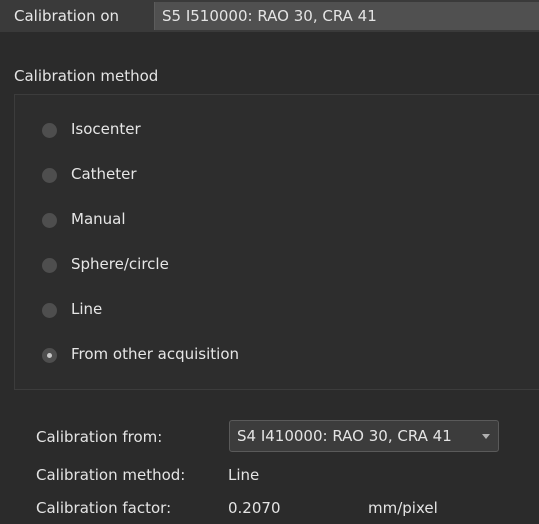  I want to click on calibration-from-value: S4 I410000: RAO 30, CRA 41, so click(344, 436).